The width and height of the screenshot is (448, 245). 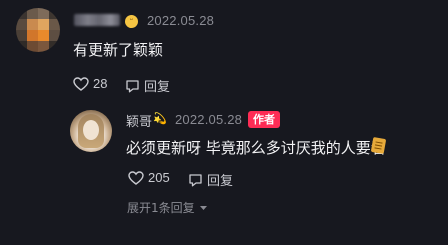 I want to click on reply-author-avatar, so click(x=91, y=131).